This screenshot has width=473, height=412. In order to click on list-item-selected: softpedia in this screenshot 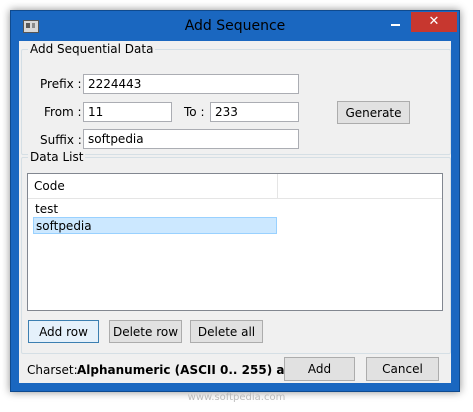, I will do `click(155, 225)`.